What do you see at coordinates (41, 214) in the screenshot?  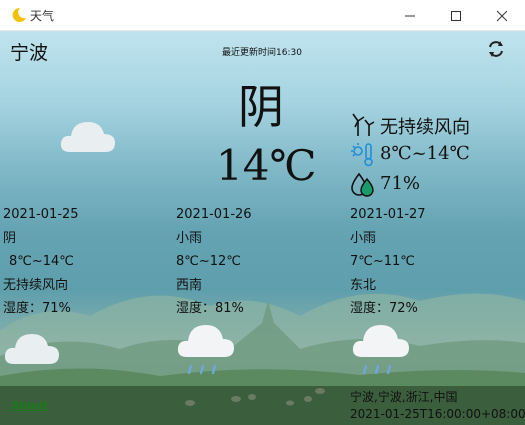 I see `forecast-date: 2021-01-25` at bounding box center [41, 214].